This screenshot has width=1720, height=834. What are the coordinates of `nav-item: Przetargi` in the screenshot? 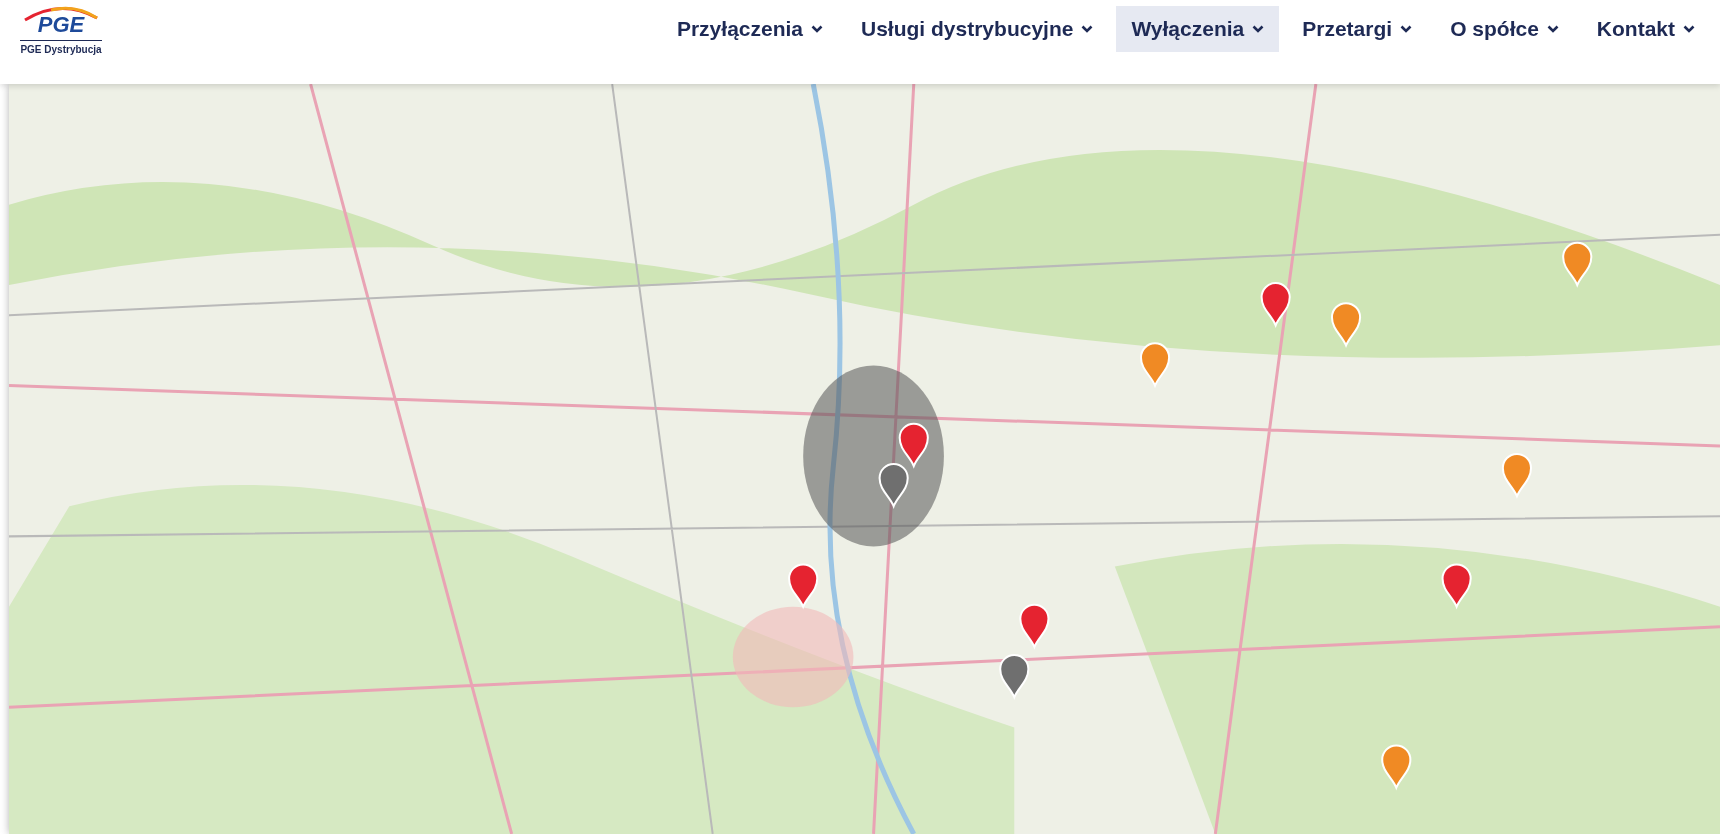 It's located at (1357, 29).